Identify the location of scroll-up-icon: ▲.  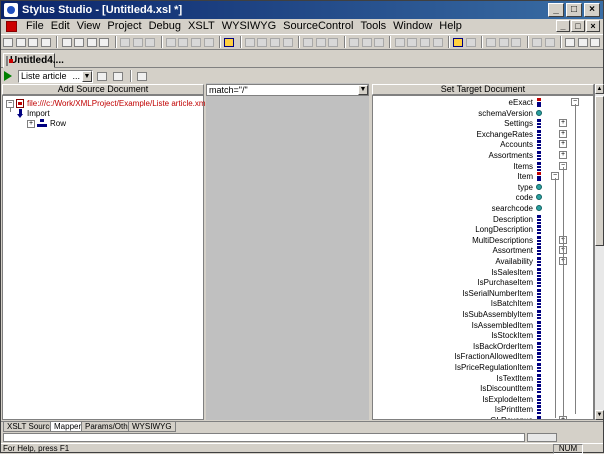
(599, 89).